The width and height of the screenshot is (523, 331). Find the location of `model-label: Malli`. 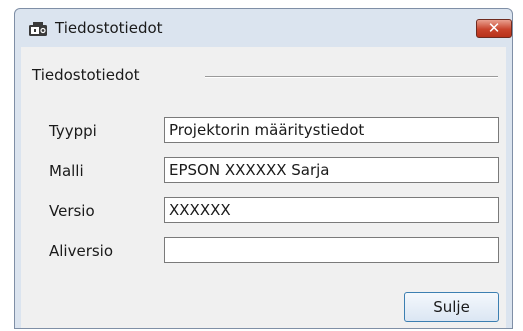

model-label: Malli is located at coordinates (66, 171).